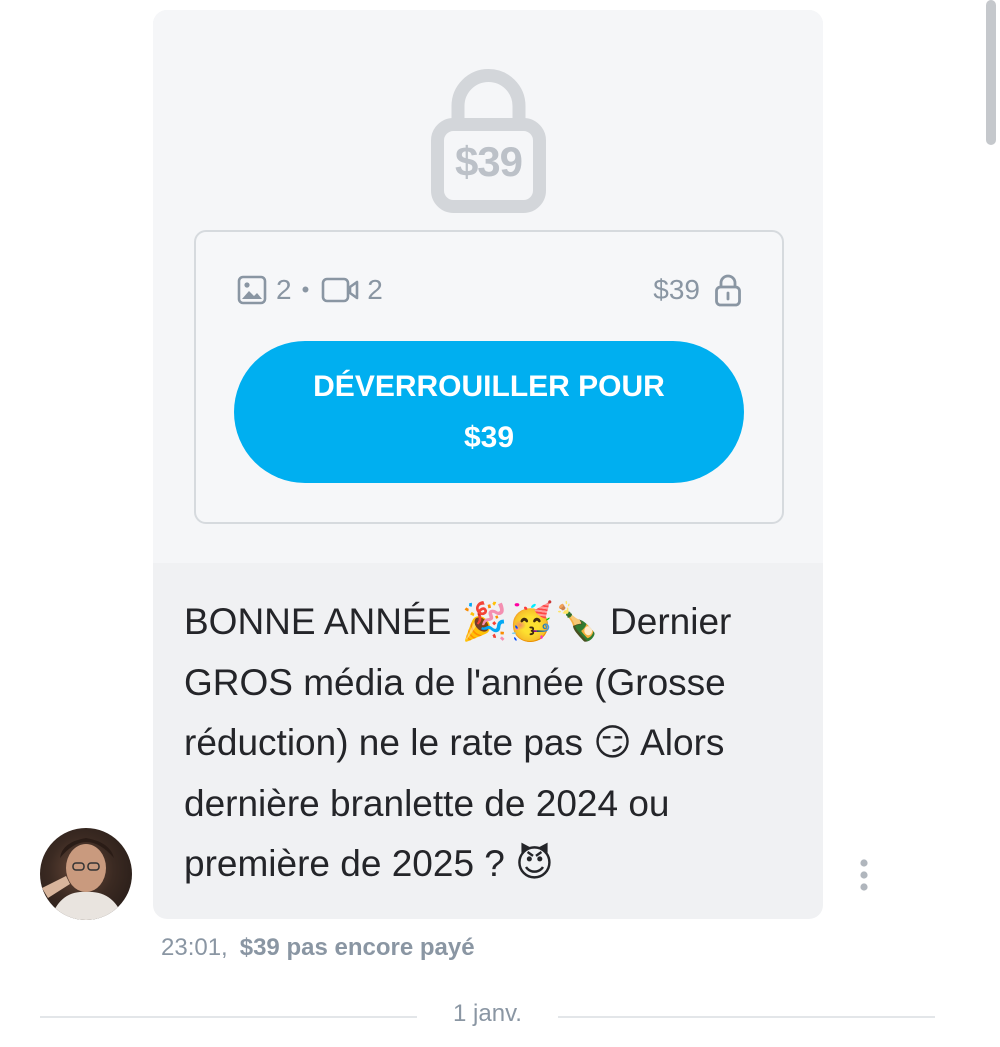 This screenshot has width=1000, height=1047. Describe the element at coordinates (284, 289) in the screenshot. I see `photo-count: 2` at that location.